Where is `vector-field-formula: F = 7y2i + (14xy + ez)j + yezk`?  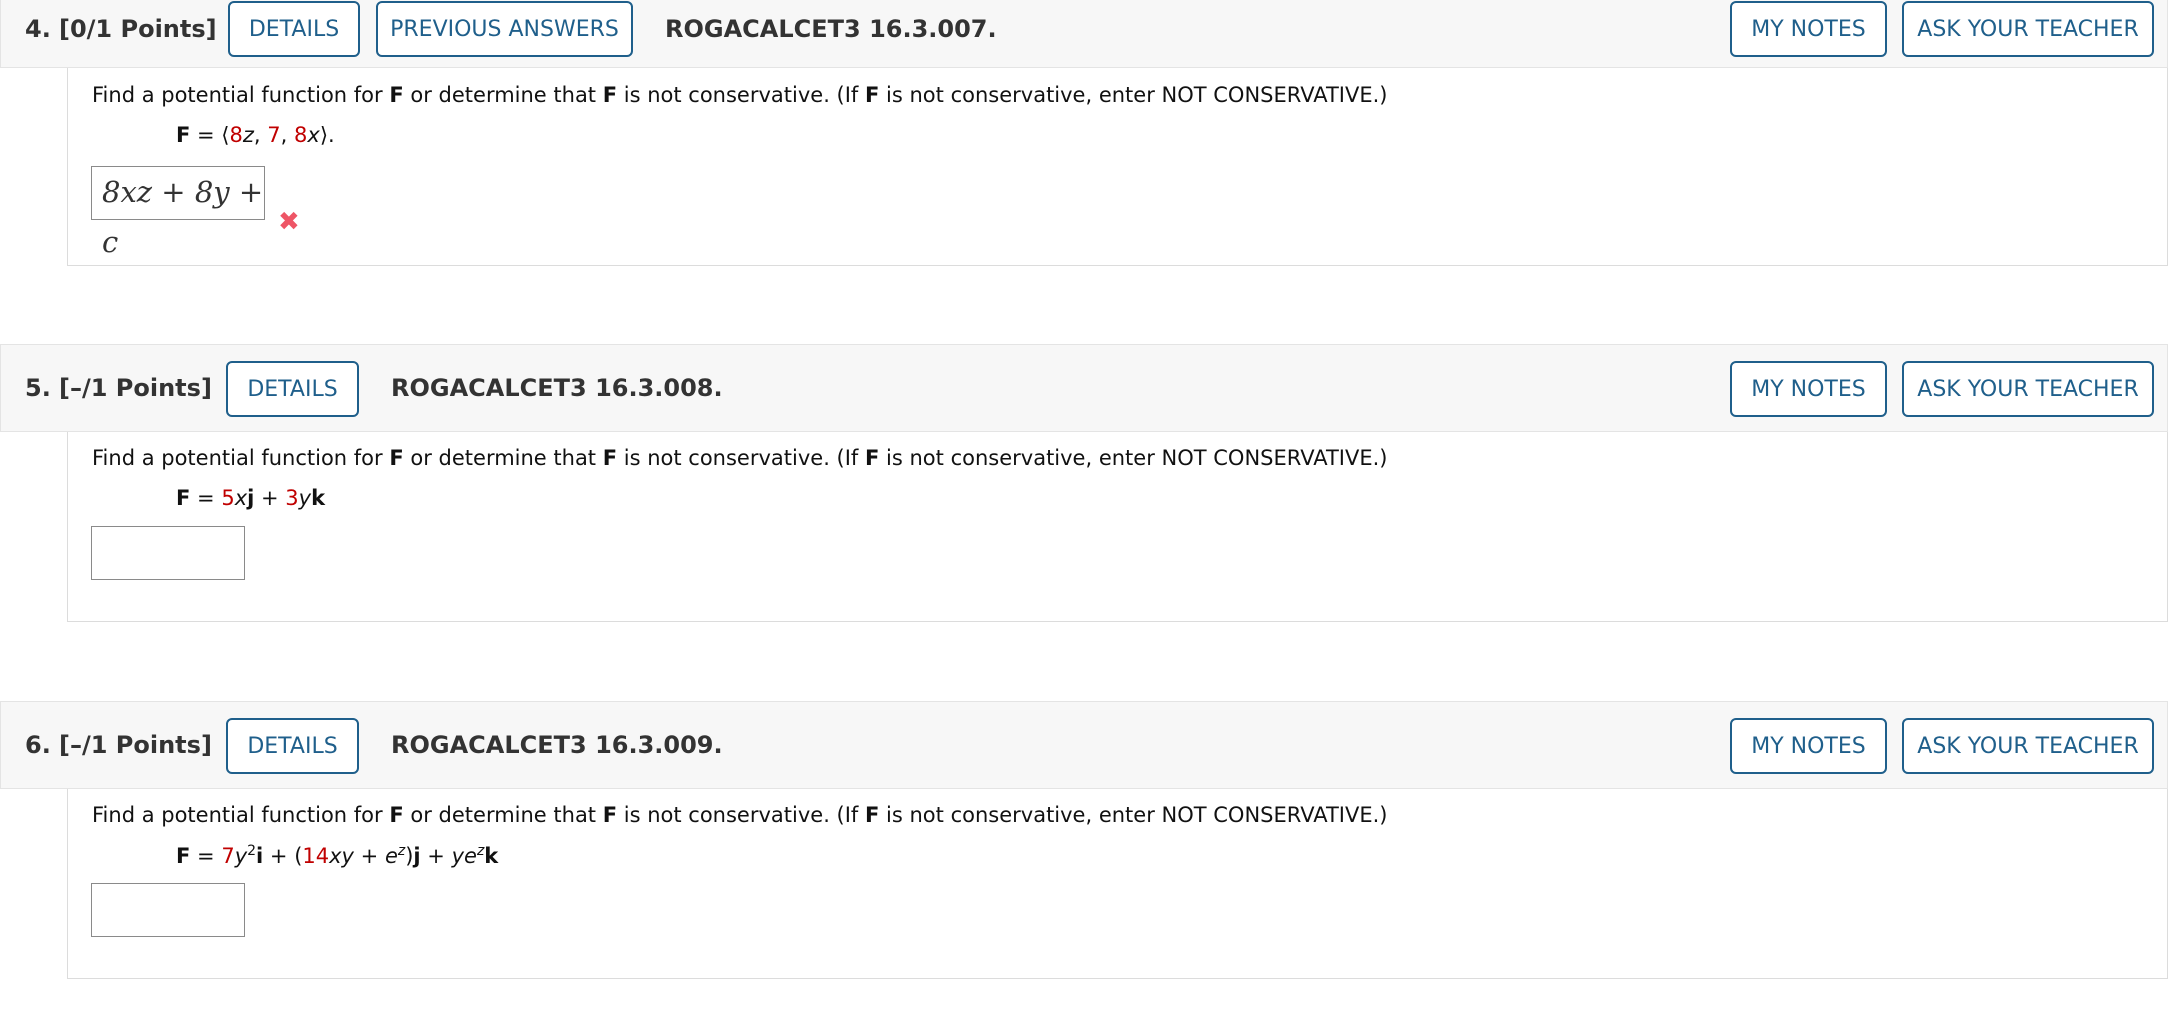
vector-field-formula: F = 7y2i + (14xy + ez)j + yezk is located at coordinates (337, 855).